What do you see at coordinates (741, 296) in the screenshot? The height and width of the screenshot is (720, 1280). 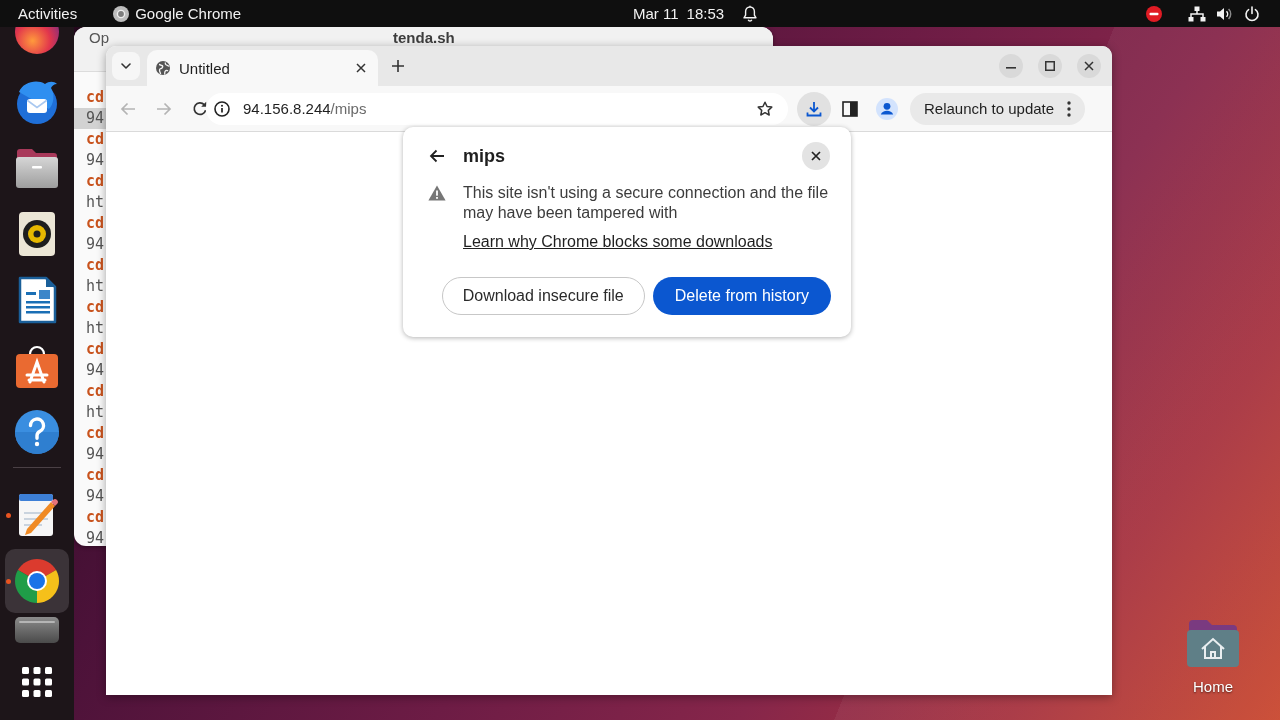 I see `primary-button: Delete from history` at bounding box center [741, 296].